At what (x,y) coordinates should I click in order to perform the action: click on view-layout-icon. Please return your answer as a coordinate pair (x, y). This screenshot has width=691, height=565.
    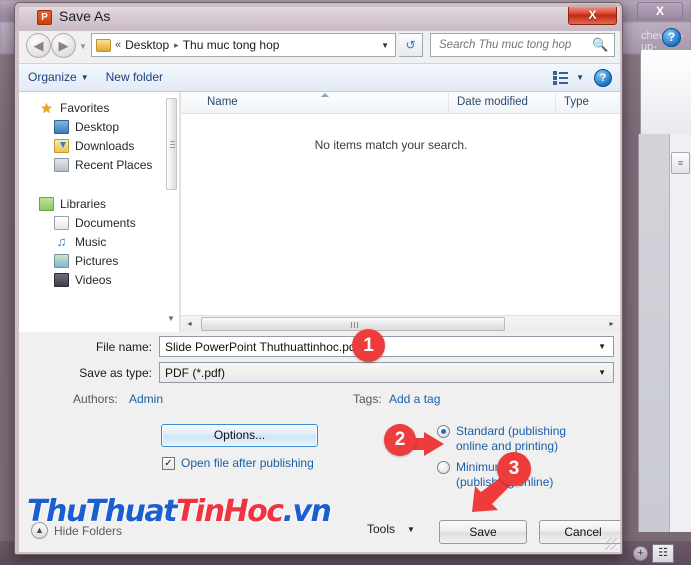
    Looking at the image, I should click on (561, 77).